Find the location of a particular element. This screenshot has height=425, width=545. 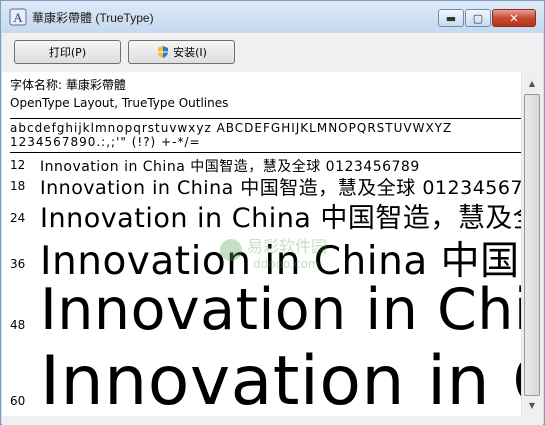

print-button: 打印(P) is located at coordinates (67, 52).